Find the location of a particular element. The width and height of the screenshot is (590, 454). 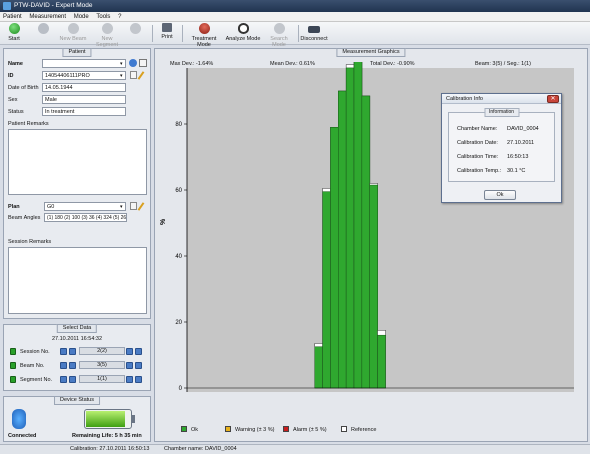

y-tick-label: 40 is located at coordinates (178, 257).